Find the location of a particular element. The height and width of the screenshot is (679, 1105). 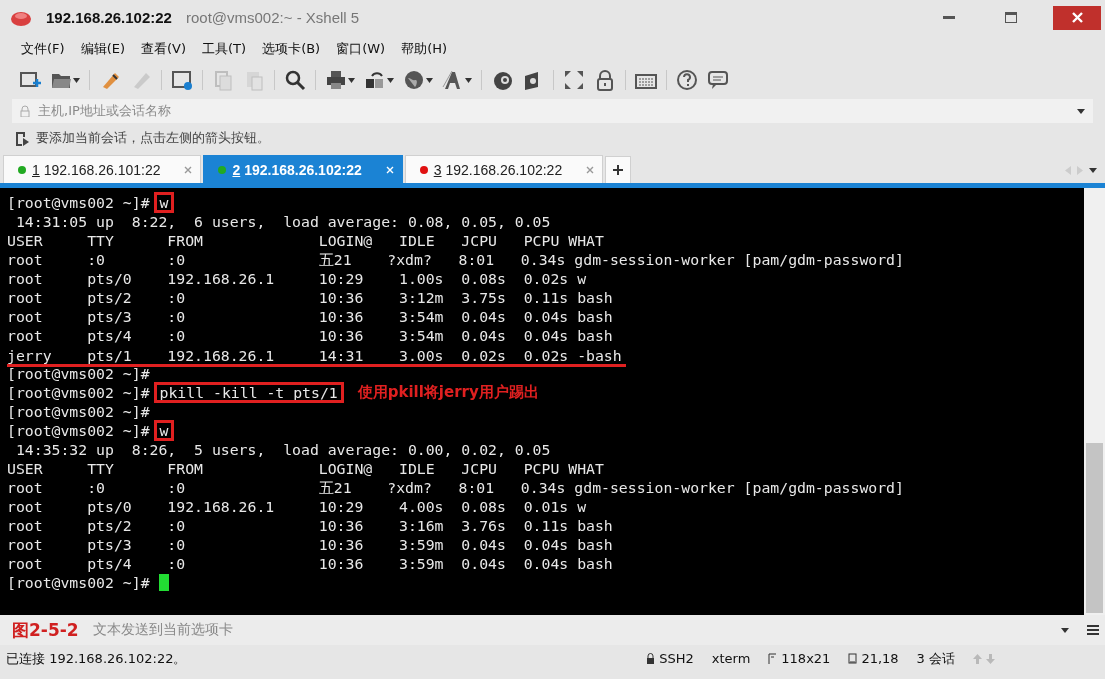

terminal-output-line: root pts/4 :0 10:36 3:59m 0.04s 0.04s bash is located at coordinates (310, 563).